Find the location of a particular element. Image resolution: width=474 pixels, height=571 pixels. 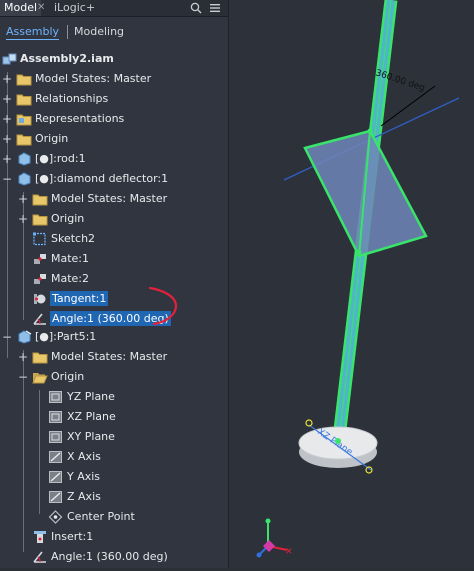

tree-item-xz-plane: XZ Plane is located at coordinates (114, 417).